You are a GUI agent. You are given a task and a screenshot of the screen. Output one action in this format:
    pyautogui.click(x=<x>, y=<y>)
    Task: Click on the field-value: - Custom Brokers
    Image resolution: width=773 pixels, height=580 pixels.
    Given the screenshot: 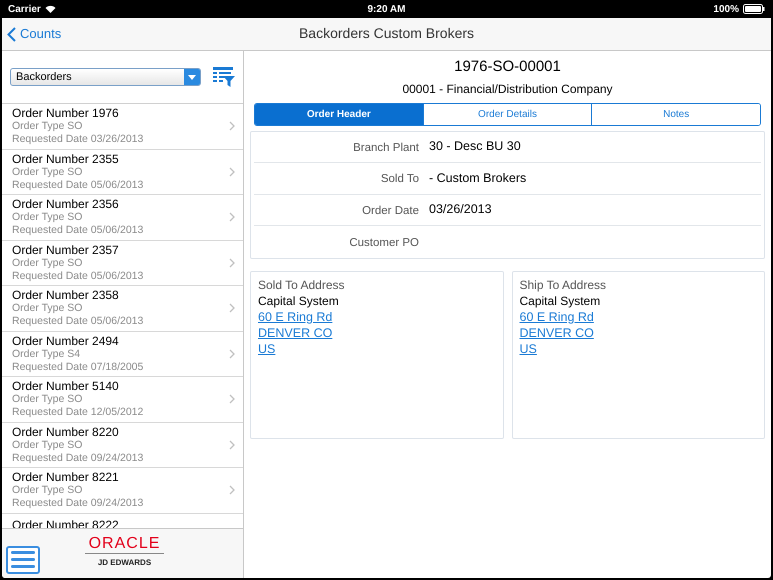 What is the action you would take?
    pyautogui.click(x=477, y=178)
    